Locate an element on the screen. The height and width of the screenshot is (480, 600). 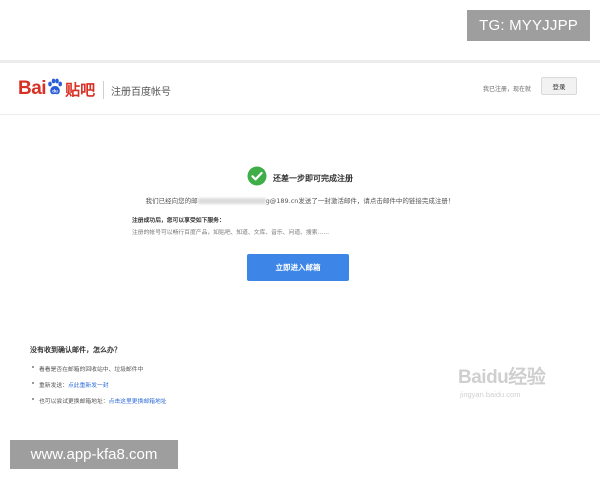
help-item: 看看是否在邮箱的回收站中、垃圾邮件中 is located at coordinates (99, 368).